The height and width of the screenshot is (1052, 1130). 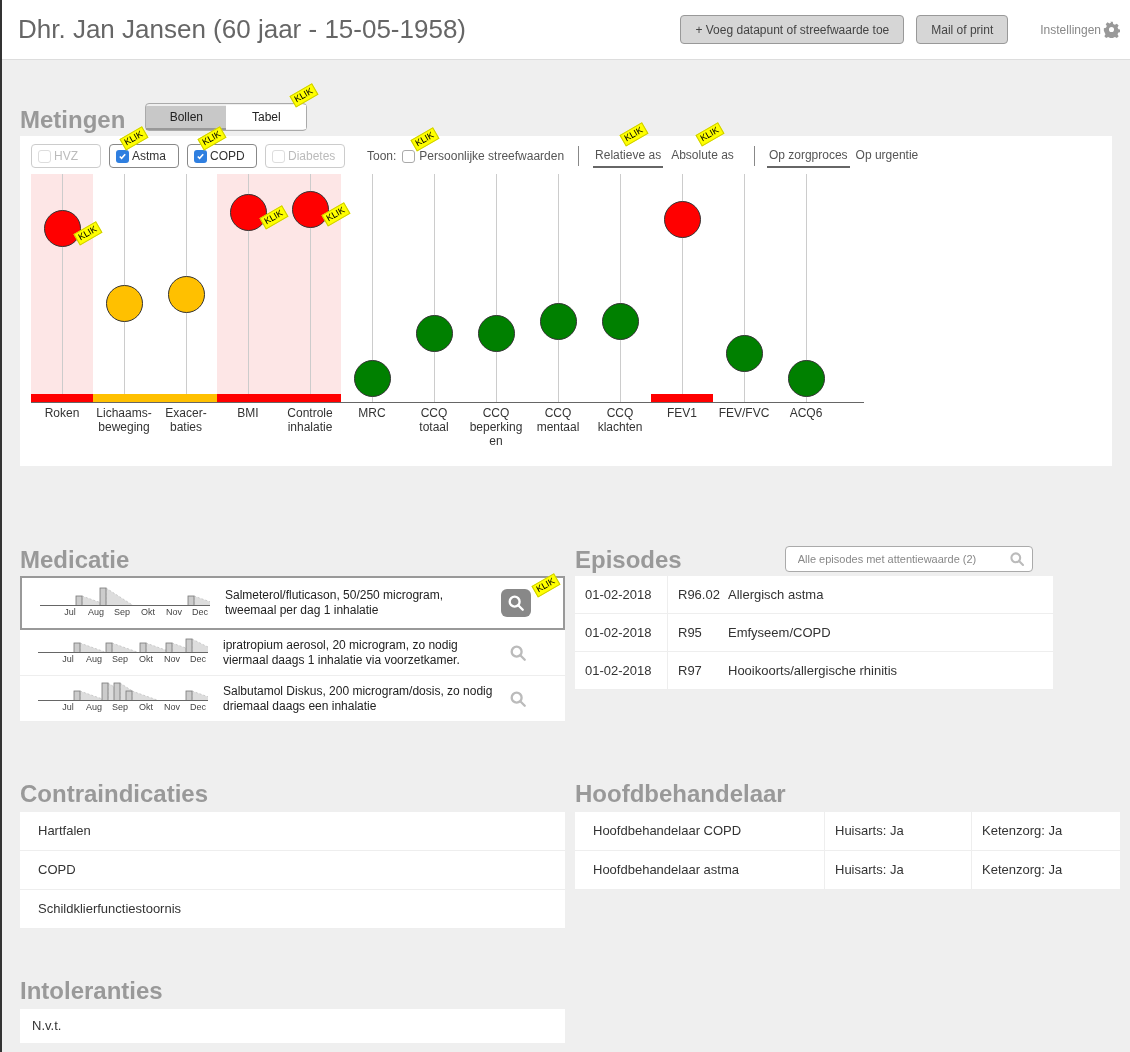 I want to click on settings-button: Instellingen, so click(x=1070, y=29).